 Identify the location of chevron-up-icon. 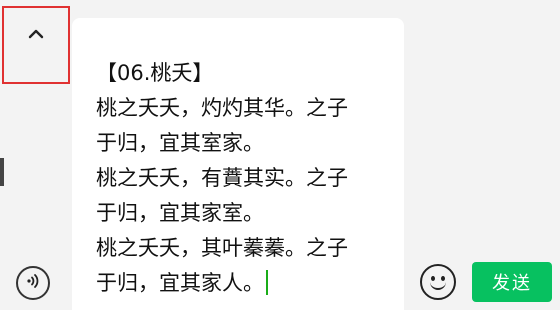
(36, 34).